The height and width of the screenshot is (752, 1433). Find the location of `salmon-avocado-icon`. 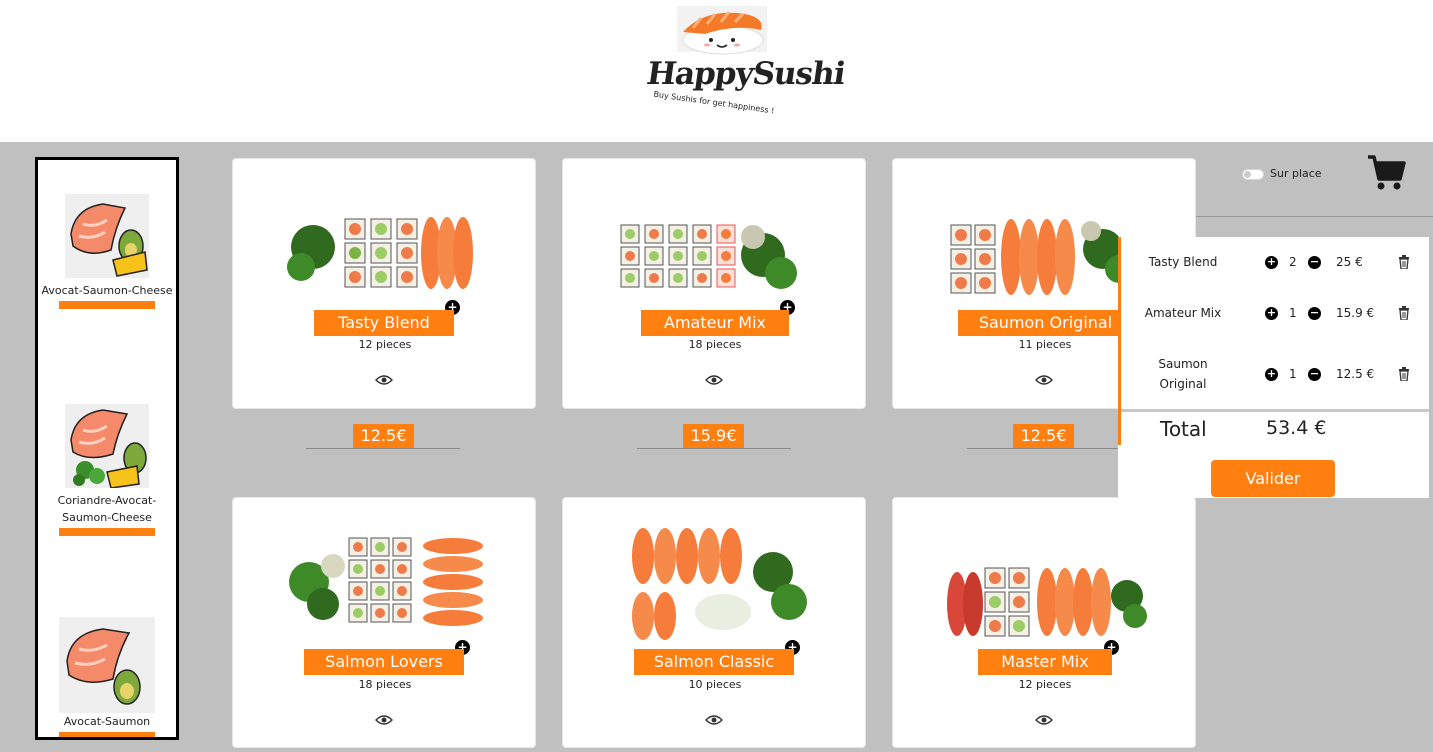

salmon-avocado-icon is located at coordinates (107, 665).